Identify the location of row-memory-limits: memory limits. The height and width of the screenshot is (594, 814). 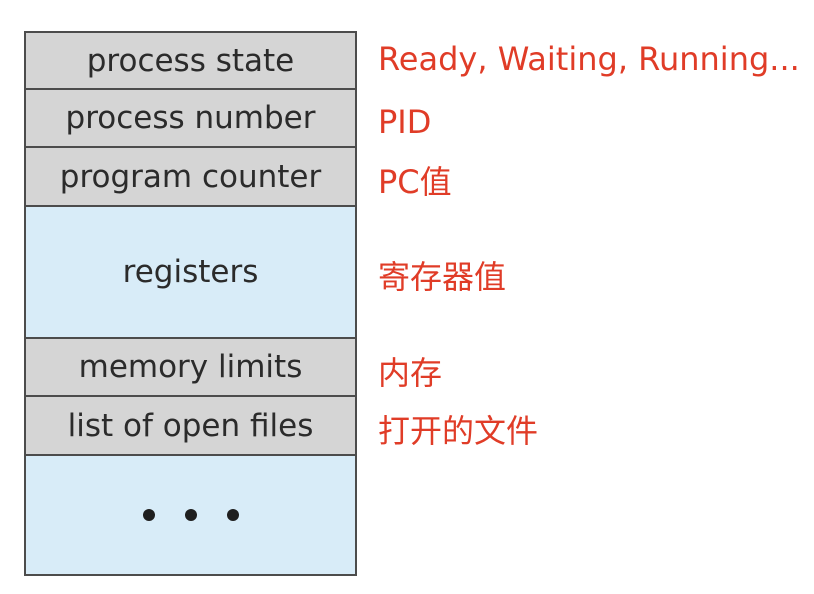
(190, 368).